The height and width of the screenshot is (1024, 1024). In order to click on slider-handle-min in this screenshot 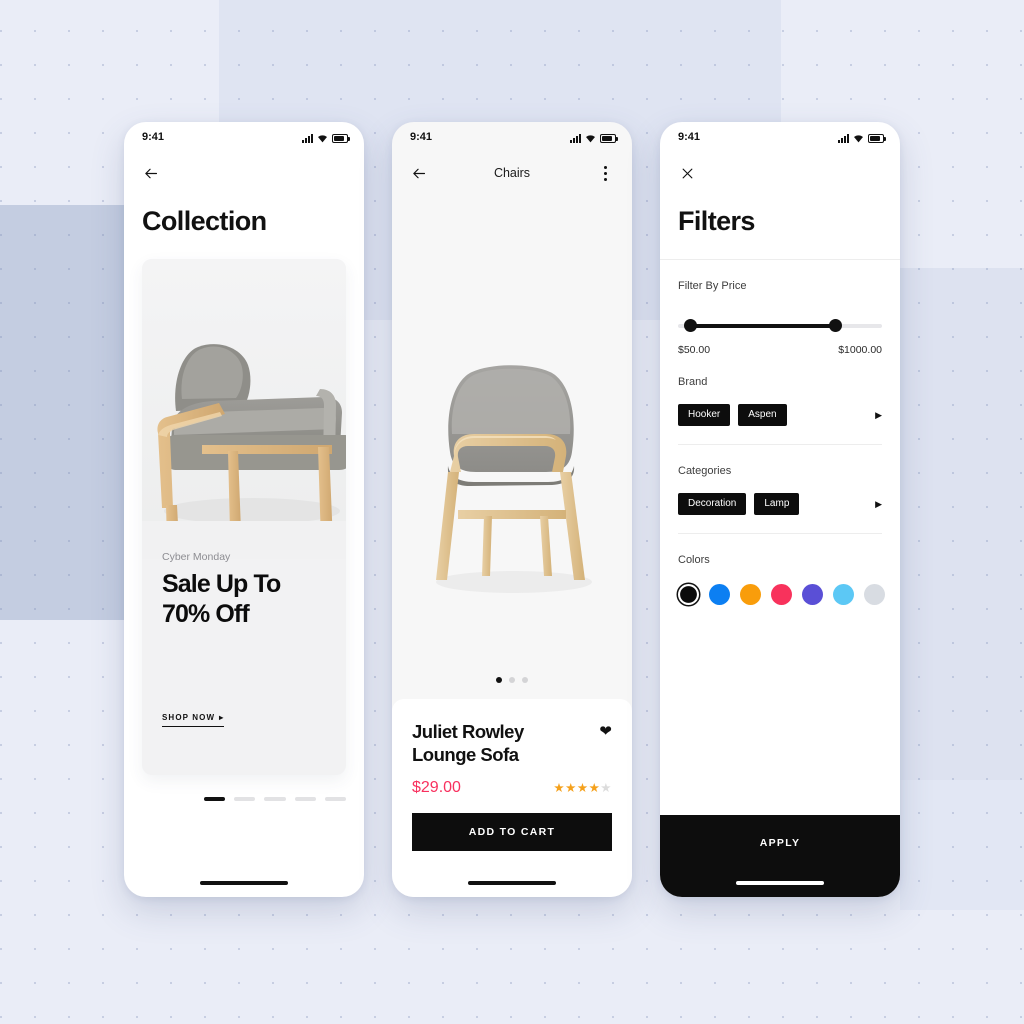, I will do `click(691, 325)`.